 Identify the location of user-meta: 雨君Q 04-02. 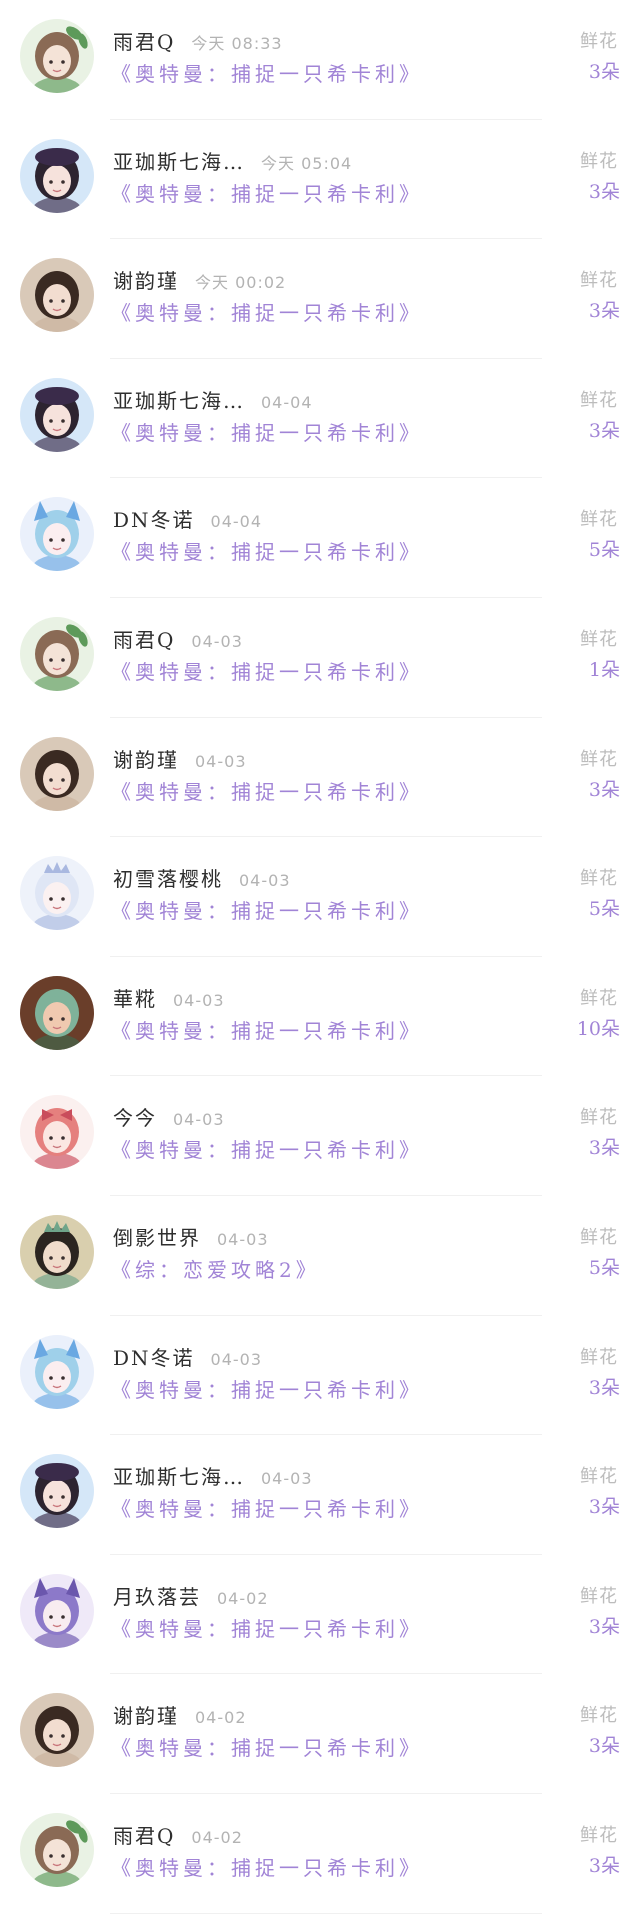
(178, 1834).